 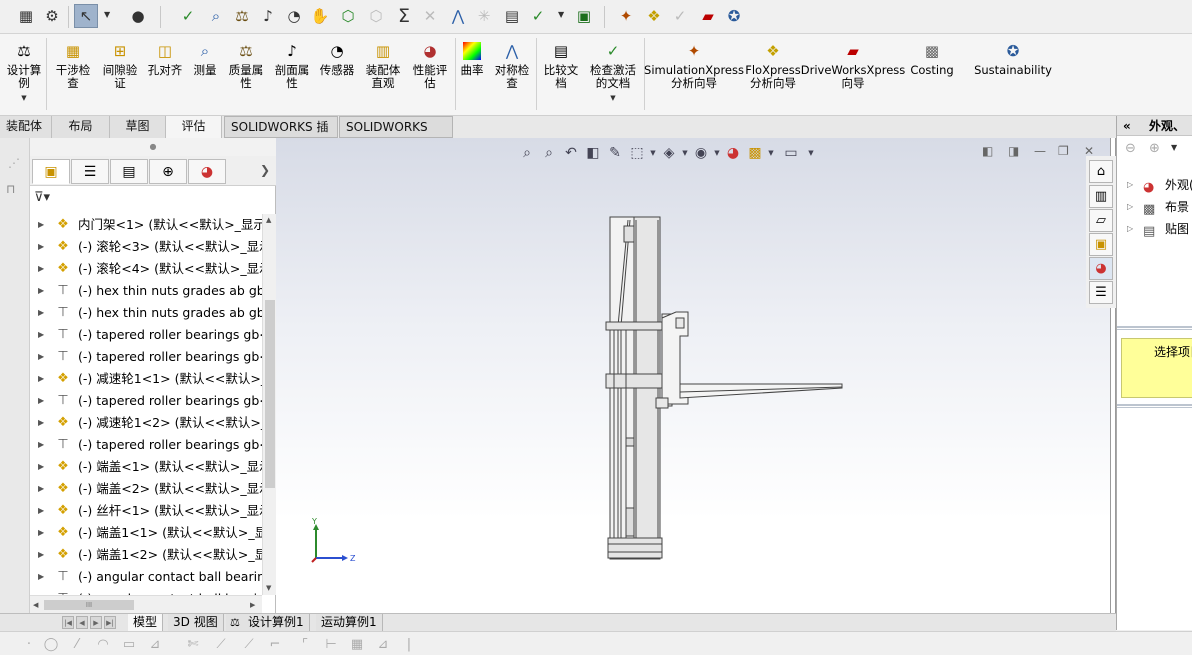 I want to click on file-explorer-icon: ▱, so click(x=1101, y=220).